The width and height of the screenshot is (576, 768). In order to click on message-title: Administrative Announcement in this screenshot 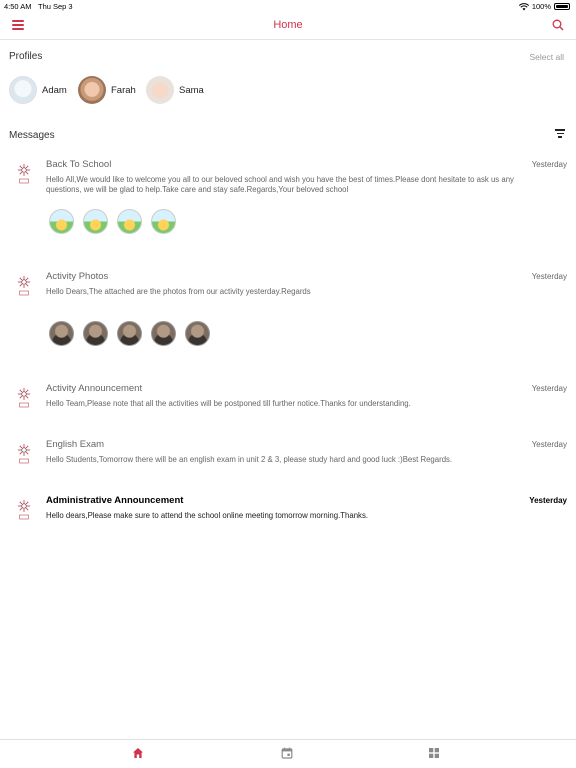, I will do `click(115, 500)`.